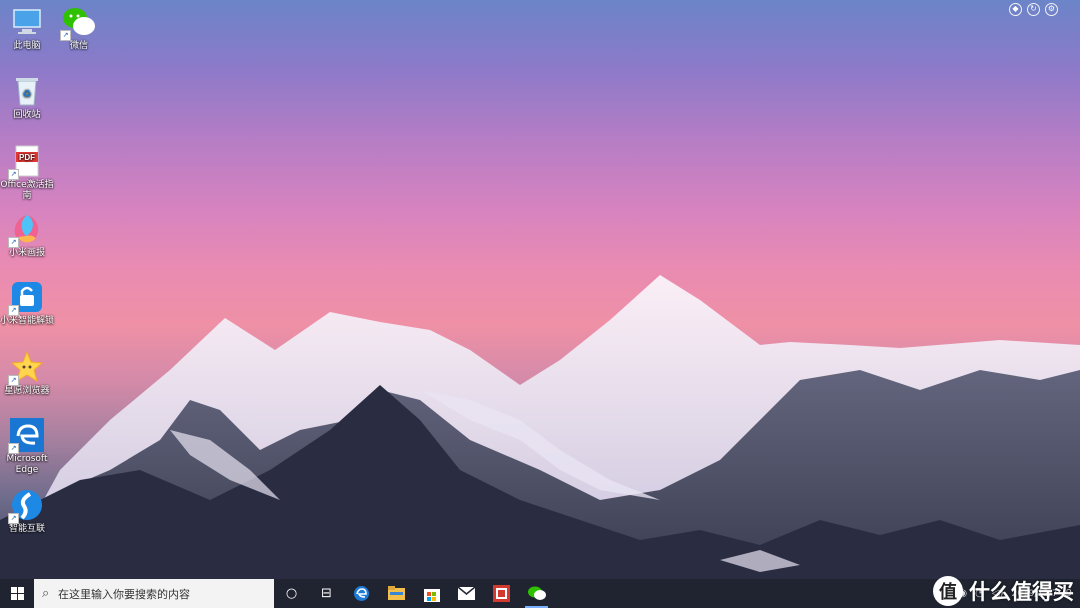 The image size is (1080, 608). What do you see at coordinates (27, 321) in the screenshot?
I see `desktop-icon-label: 小米智能解锁` at bounding box center [27, 321].